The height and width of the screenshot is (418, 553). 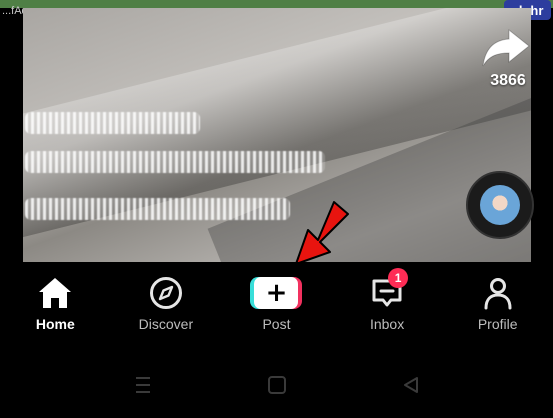 I want to click on nav-post-label: Post, so click(x=276, y=324).